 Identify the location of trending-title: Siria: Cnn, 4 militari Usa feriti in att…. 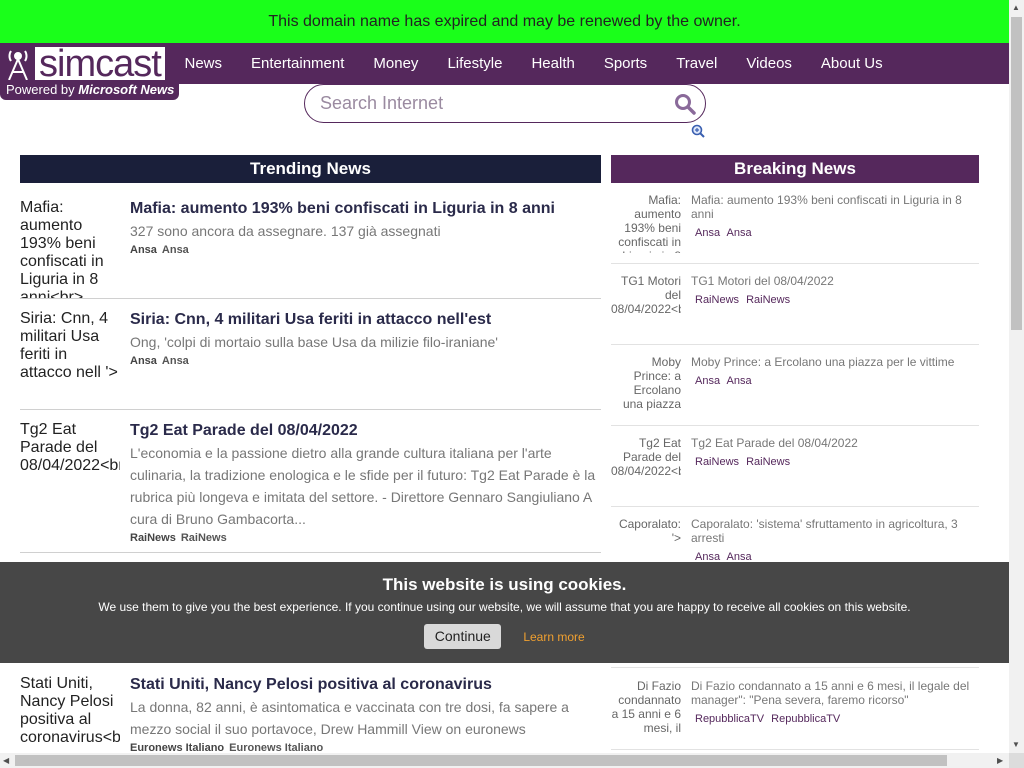
(365, 320).